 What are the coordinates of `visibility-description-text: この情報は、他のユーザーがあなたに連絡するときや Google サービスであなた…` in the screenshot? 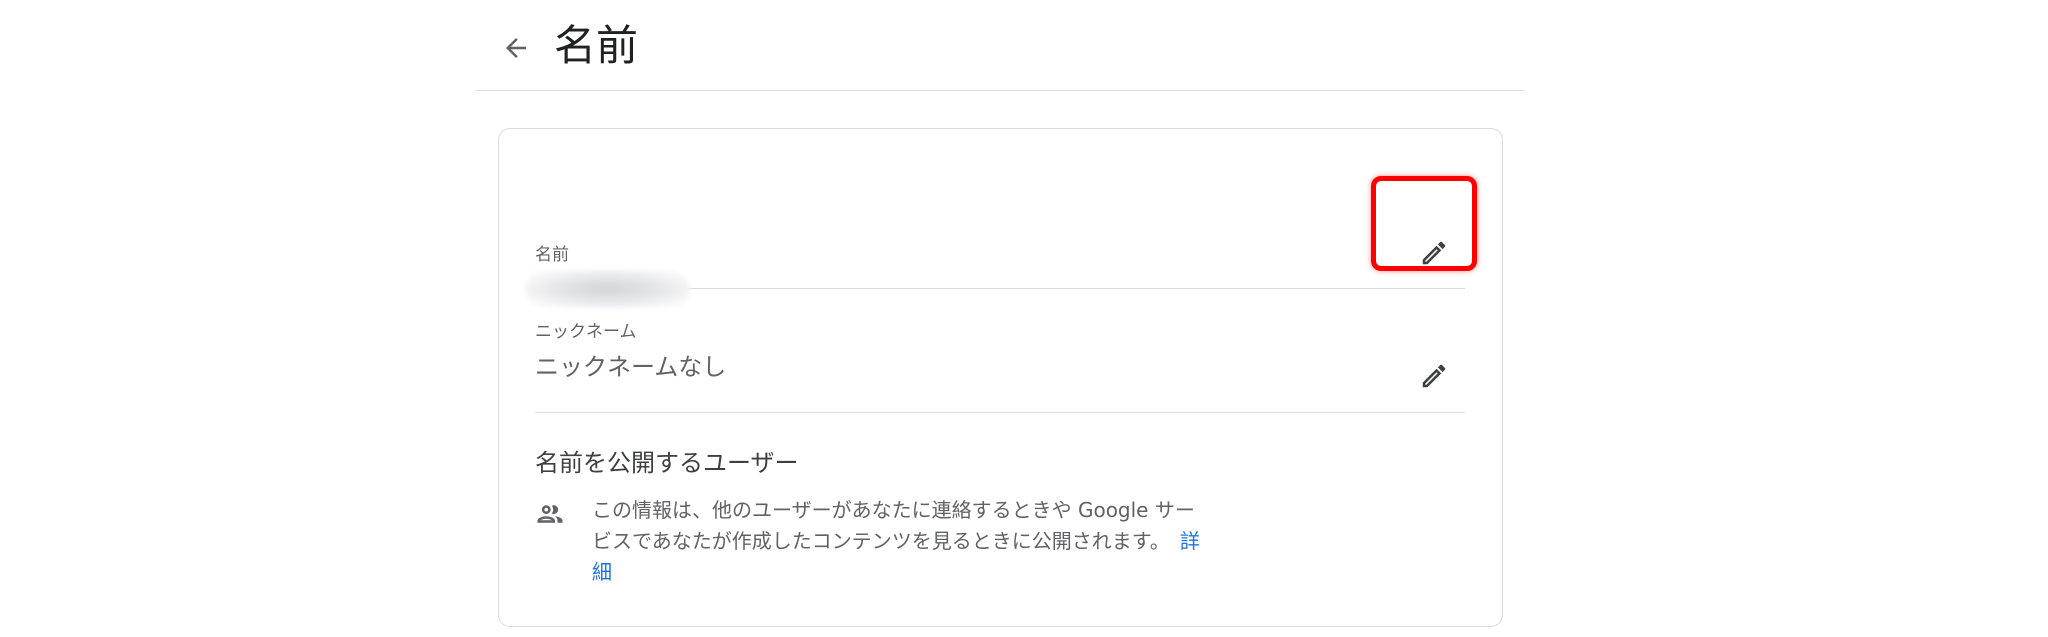 It's located at (893, 525).